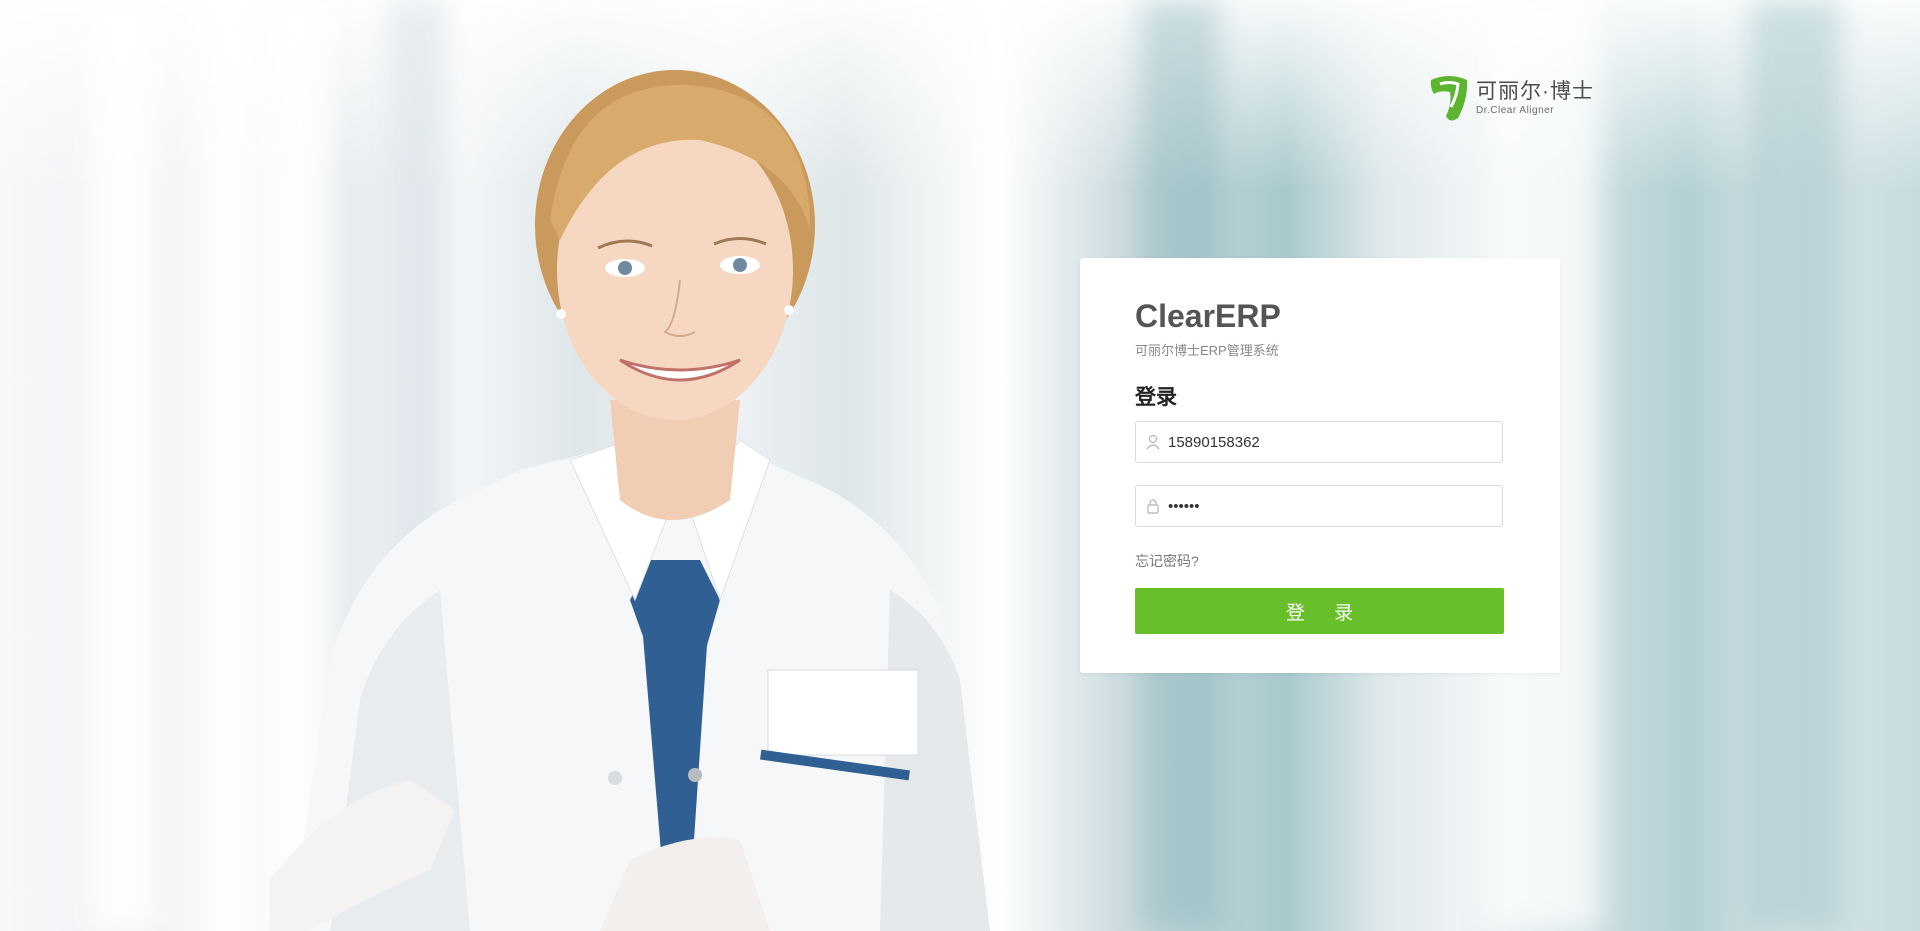 This screenshot has width=1920, height=931. I want to click on login-card: ClearERP 可丽尔博士ERP管理系统 登录 忘记密码? 登 录, so click(1320, 465).